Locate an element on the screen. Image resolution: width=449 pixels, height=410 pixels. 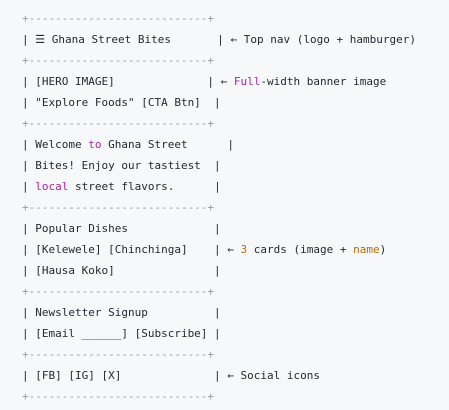
line-segment: | Newsletter Signup | is located at coordinates (121, 312).